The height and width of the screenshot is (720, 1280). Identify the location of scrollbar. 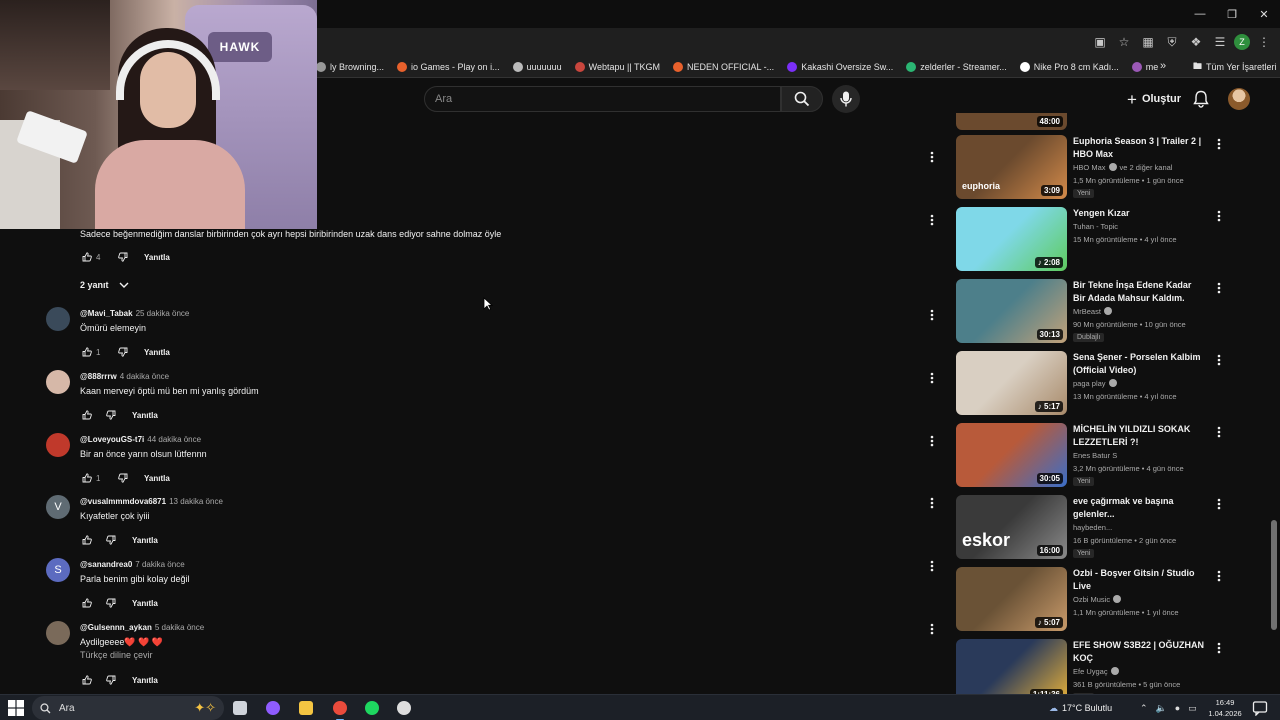
(1274, 575).